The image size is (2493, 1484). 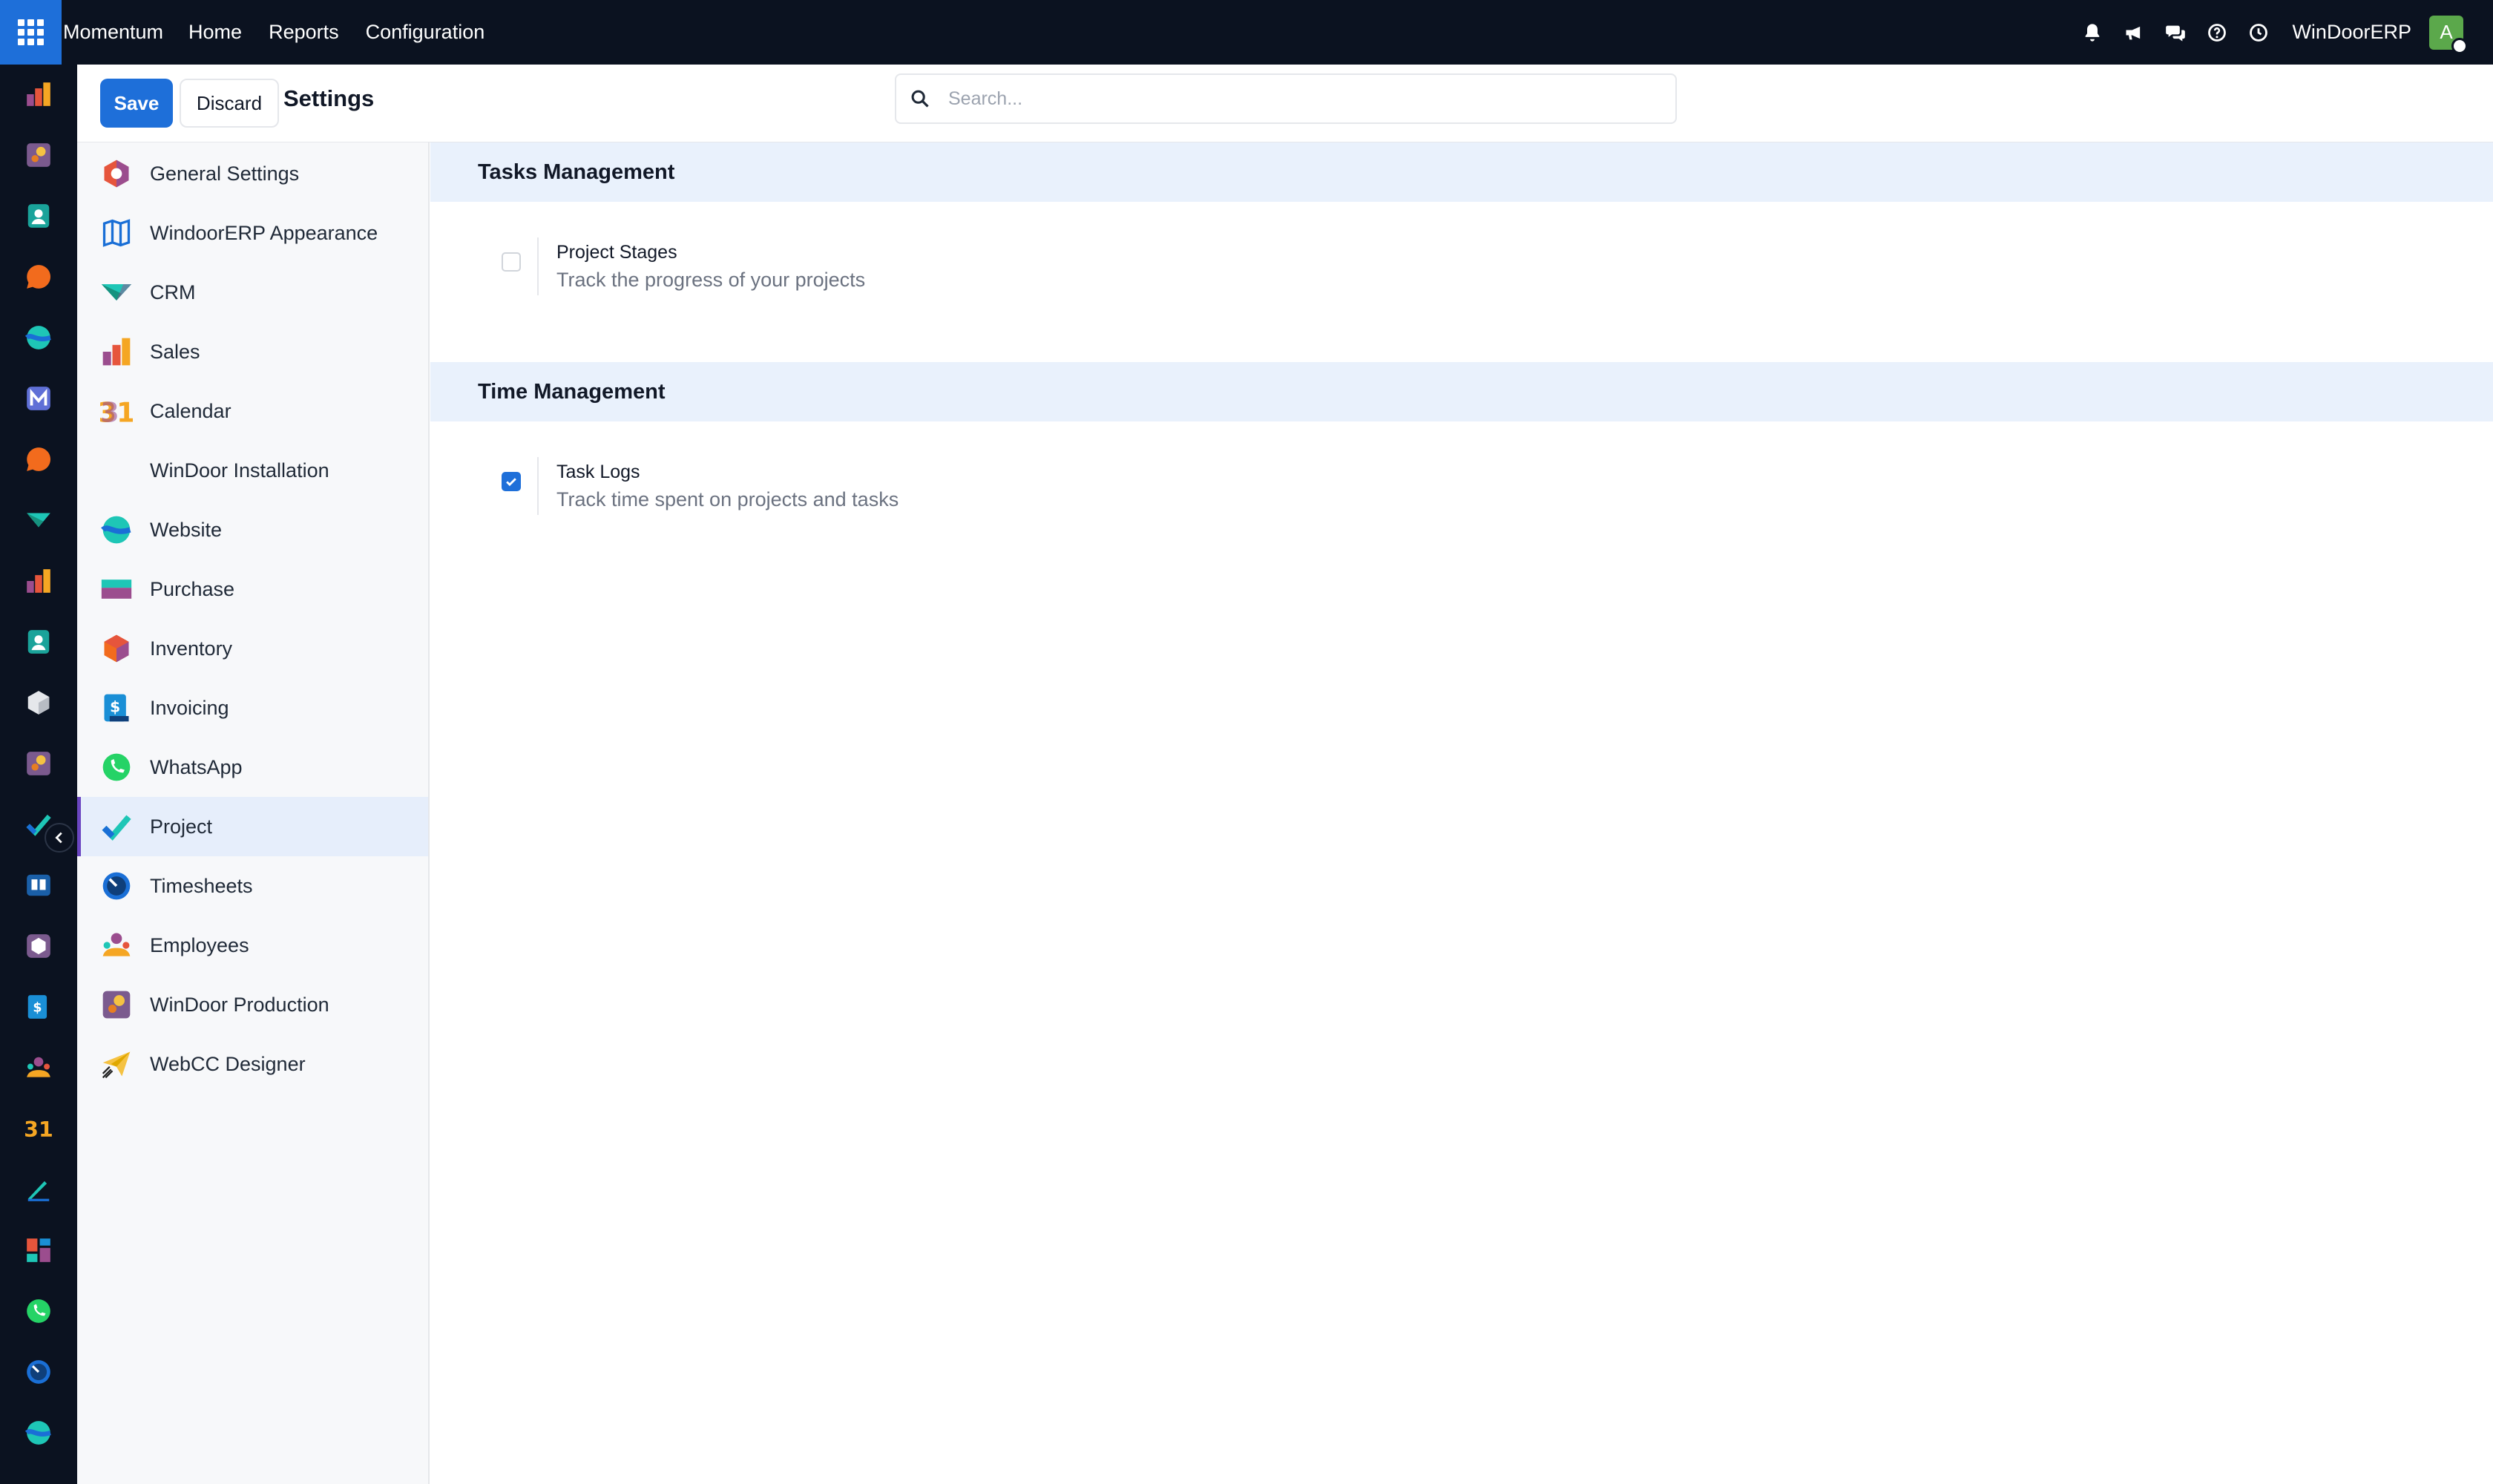 What do you see at coordinates (38, 520) in the screenshot?
I see `rail-crm-icon` at bounding box center [38, 520].